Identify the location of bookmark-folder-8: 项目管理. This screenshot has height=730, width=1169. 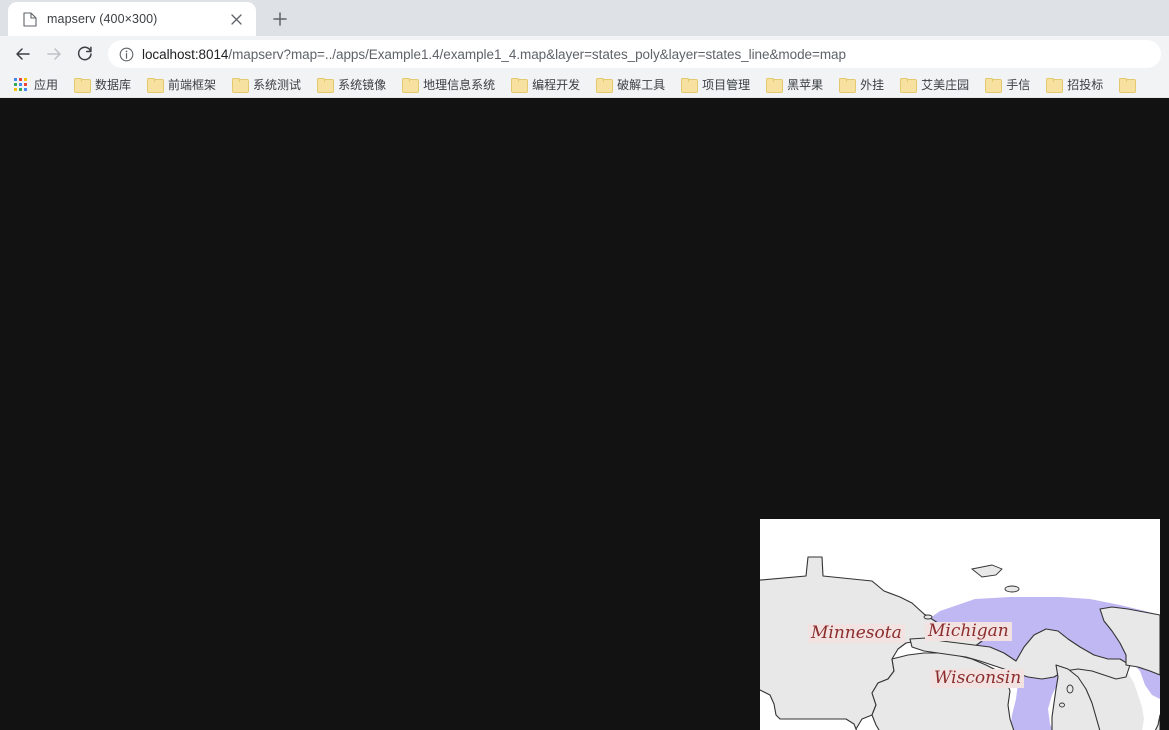
(715, 84).